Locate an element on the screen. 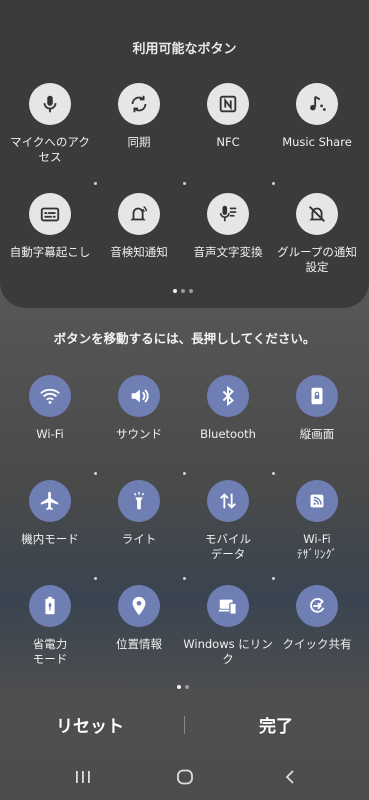 This screenshot has height=800, width=369. notification-off-icon is located at coordinates (317, 214).